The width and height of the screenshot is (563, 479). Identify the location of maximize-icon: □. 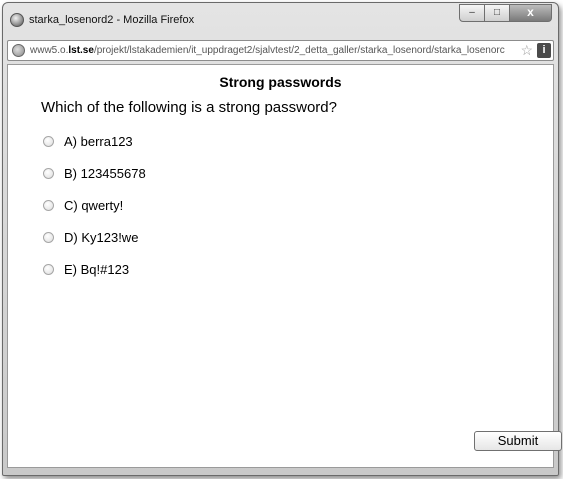
(497, 12).